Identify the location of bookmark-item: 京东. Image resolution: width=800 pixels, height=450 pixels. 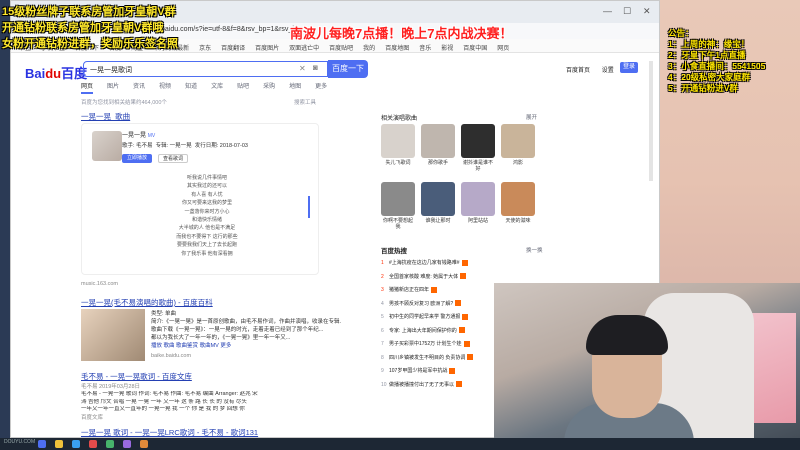
(205, 49).